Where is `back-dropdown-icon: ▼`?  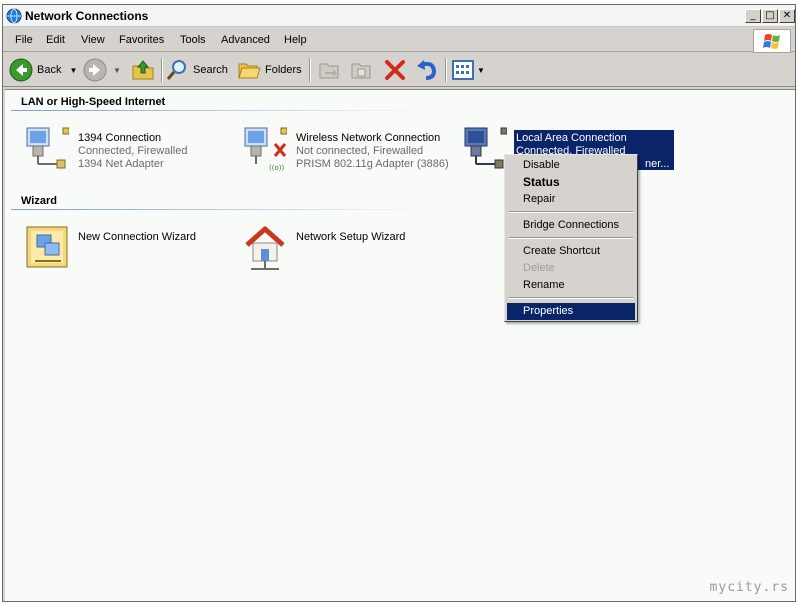 back-dropdown-icon: ▼ is located at coordinates (73, 70).